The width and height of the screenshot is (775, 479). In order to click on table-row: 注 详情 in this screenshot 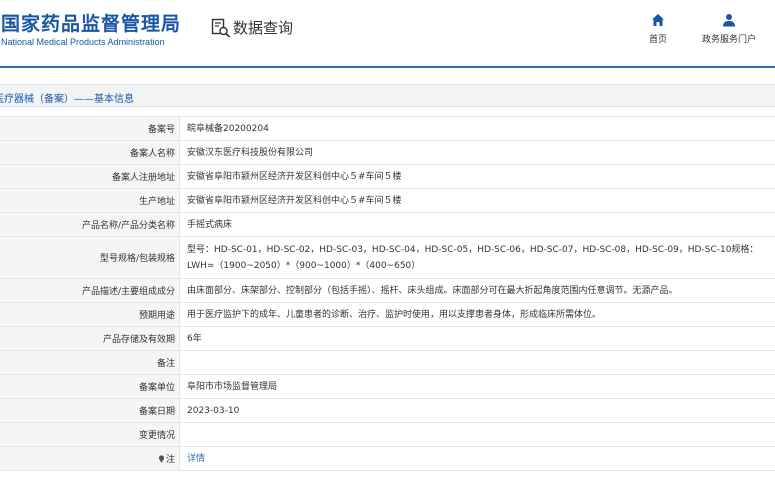, I will do `click(387, 458)`.